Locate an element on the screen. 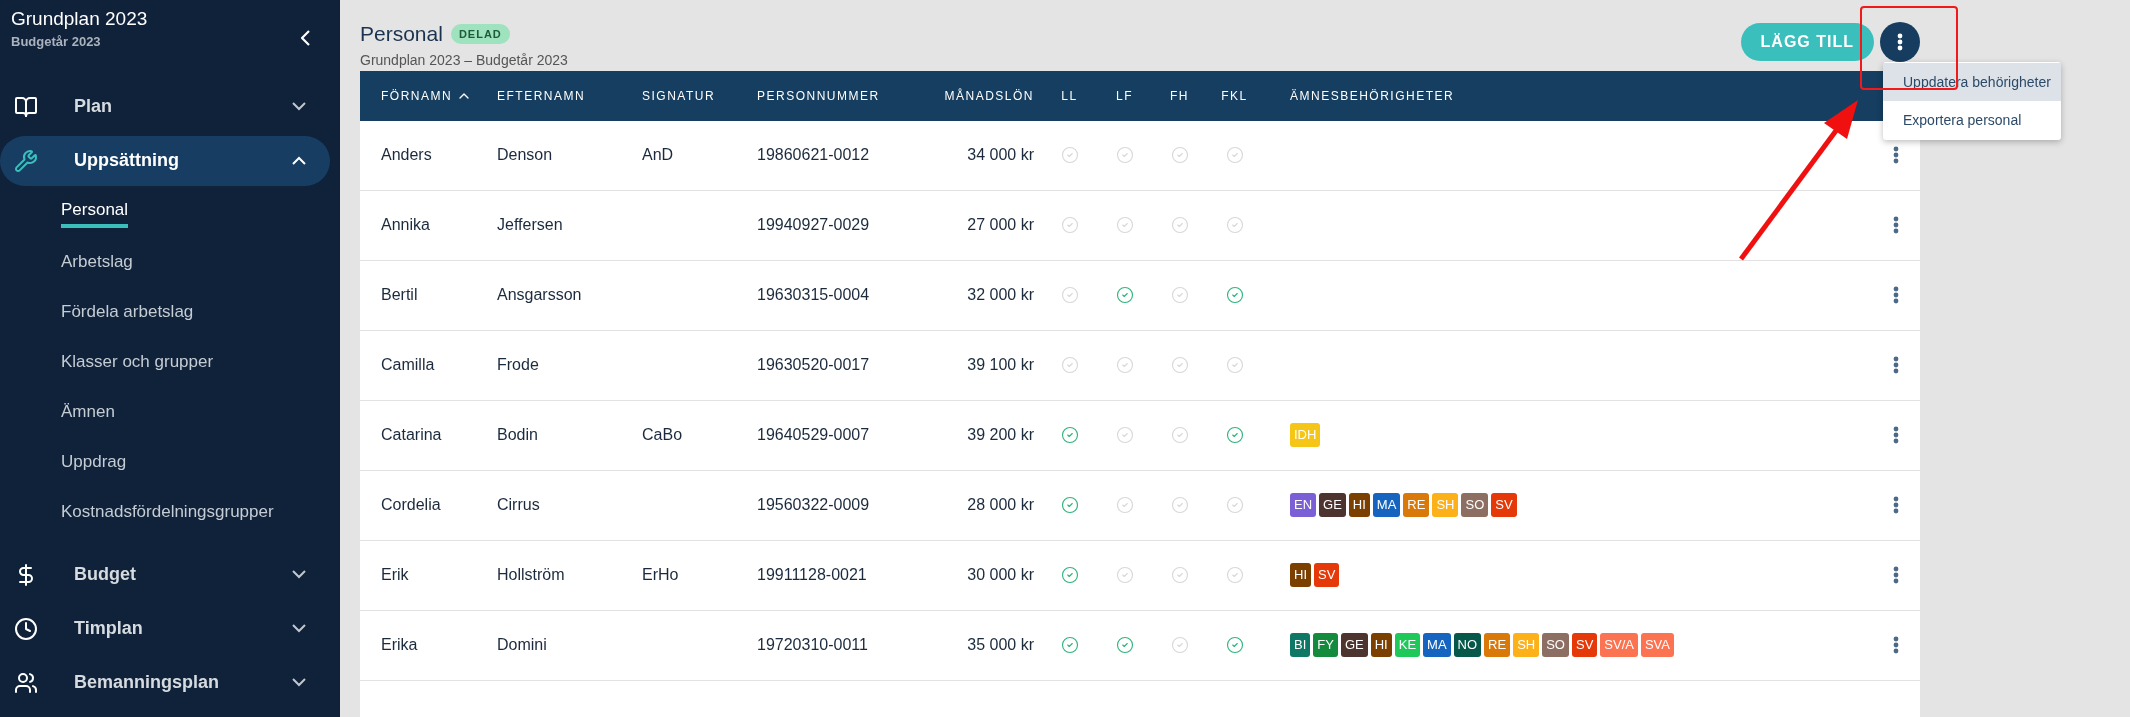 This screenshot has width=2130, height=717. chevron-left-icon is located at coordinates (305, 38).